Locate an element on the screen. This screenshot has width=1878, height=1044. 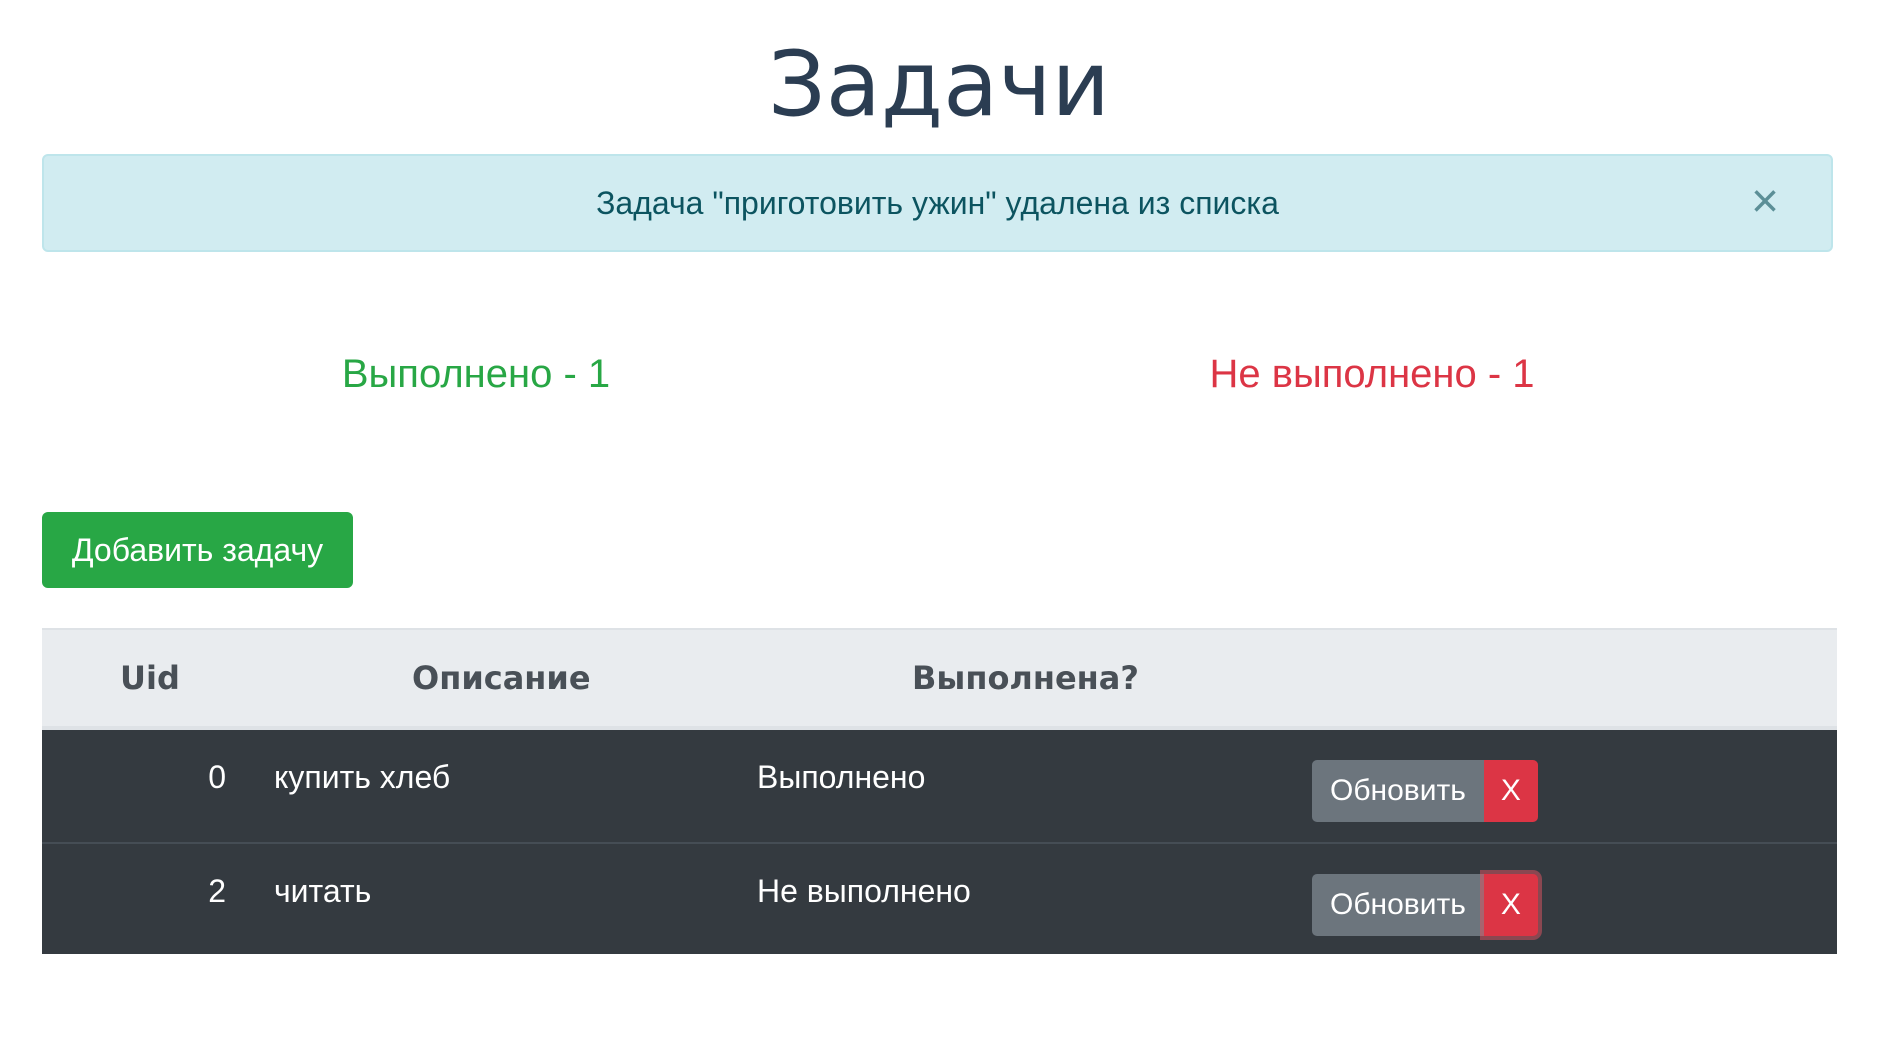
row-uid: 2 is located at coordinates (217, 891).